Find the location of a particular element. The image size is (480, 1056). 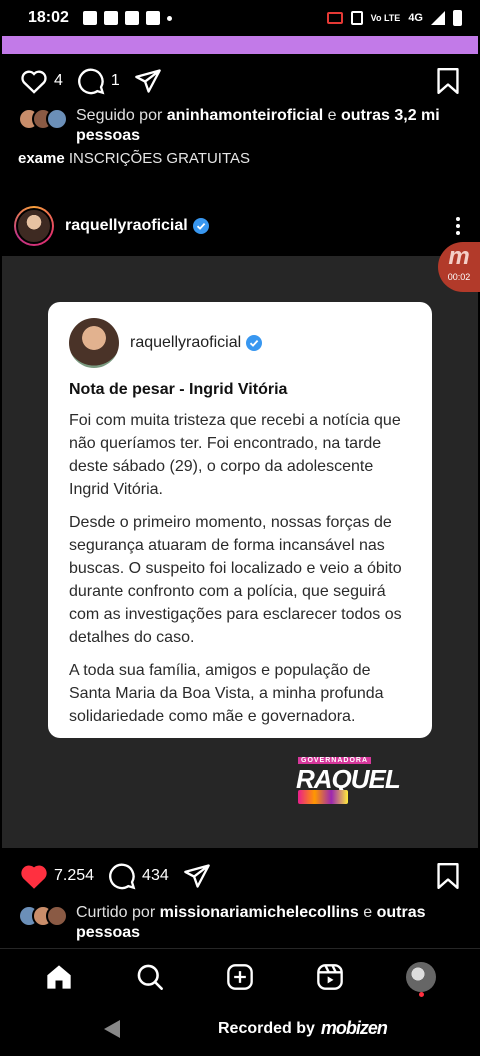

bottom-nav is located at coordinates (240, 976).